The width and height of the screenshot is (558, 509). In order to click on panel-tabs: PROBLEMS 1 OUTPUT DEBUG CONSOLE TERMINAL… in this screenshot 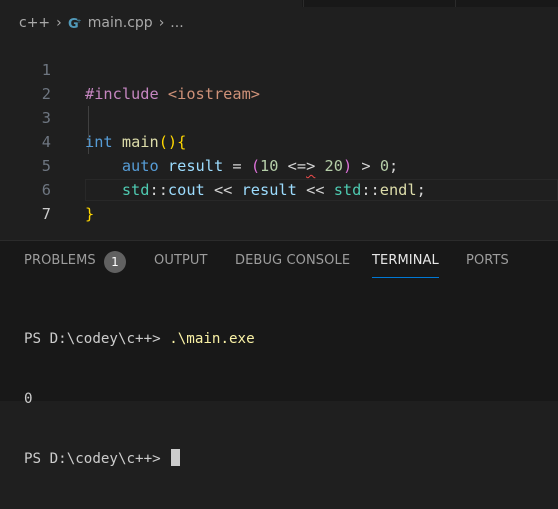, I will do `click(279, 261)`.